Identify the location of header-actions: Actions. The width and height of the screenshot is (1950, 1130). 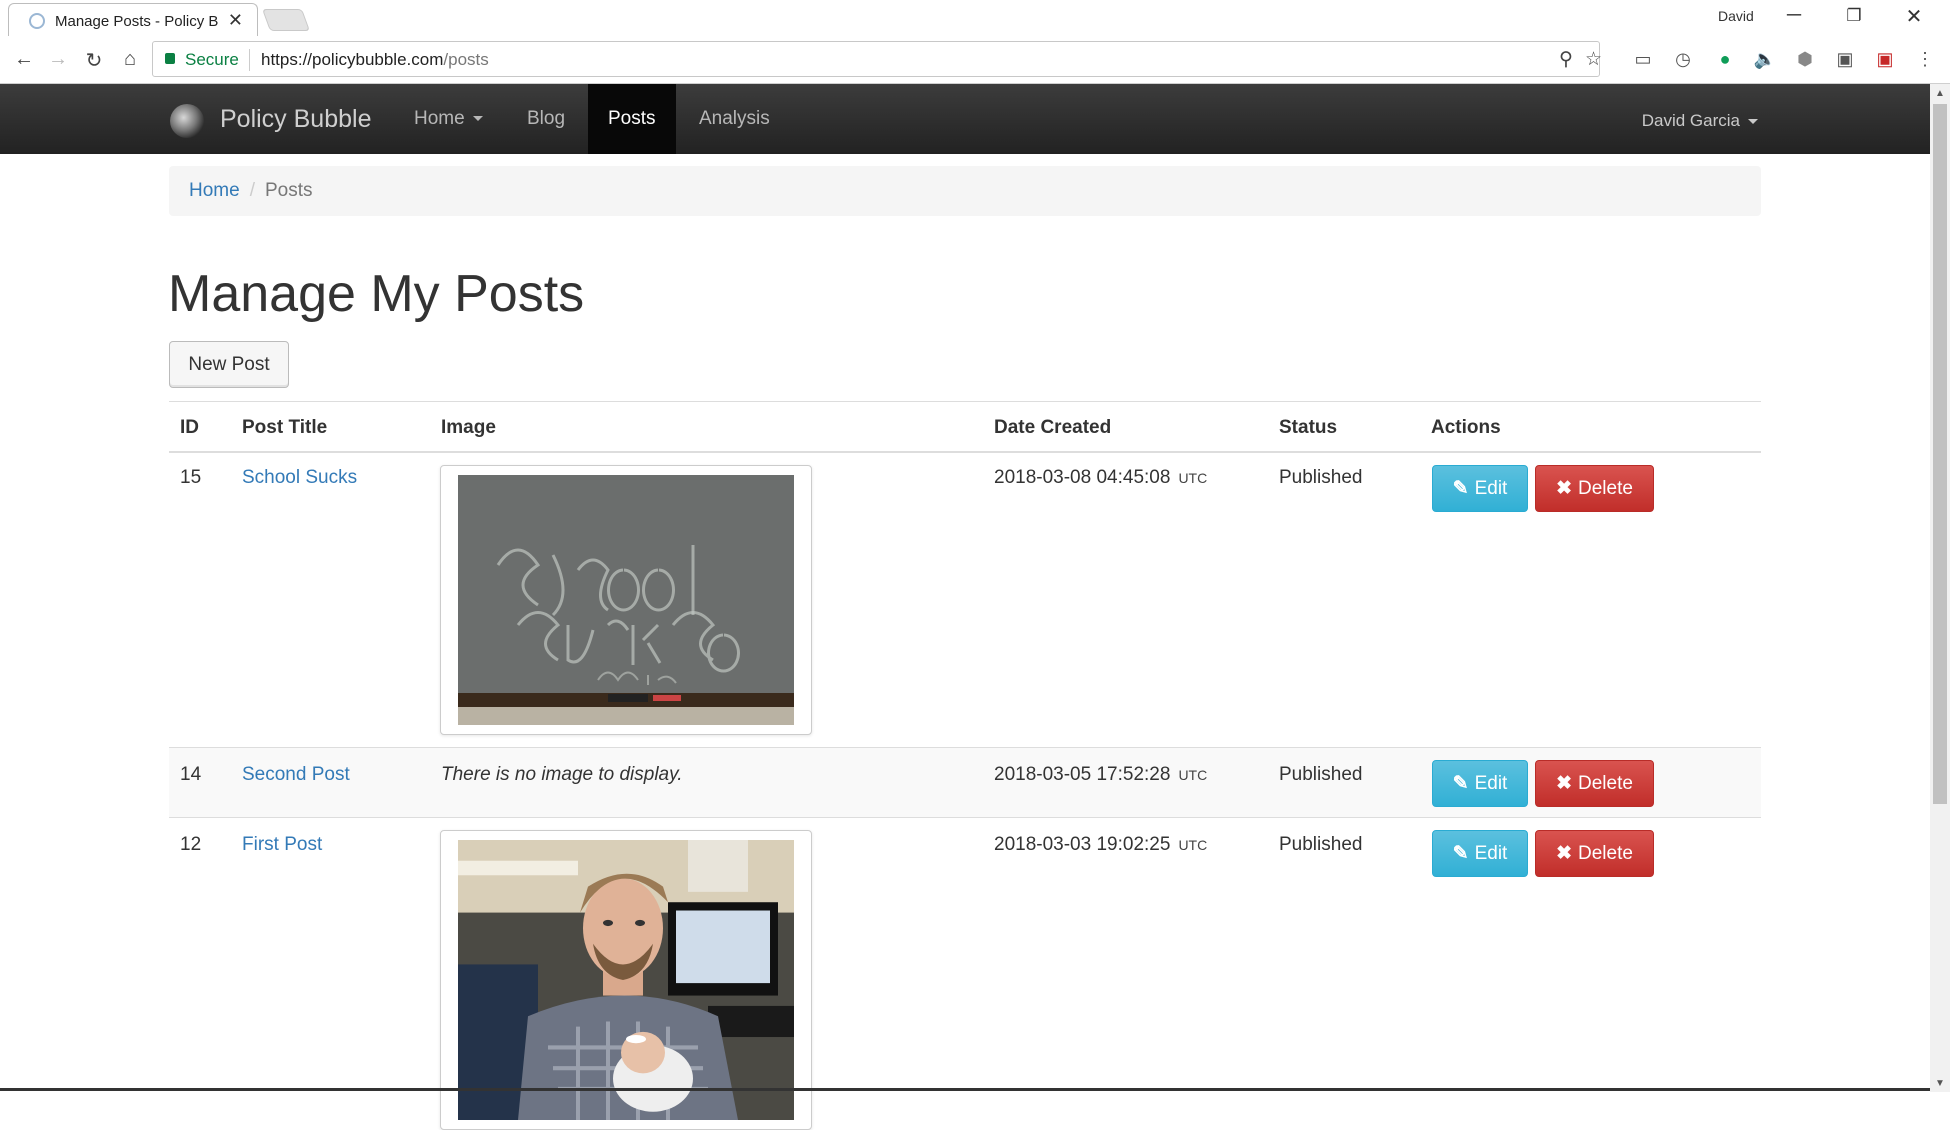
(1466, 427).